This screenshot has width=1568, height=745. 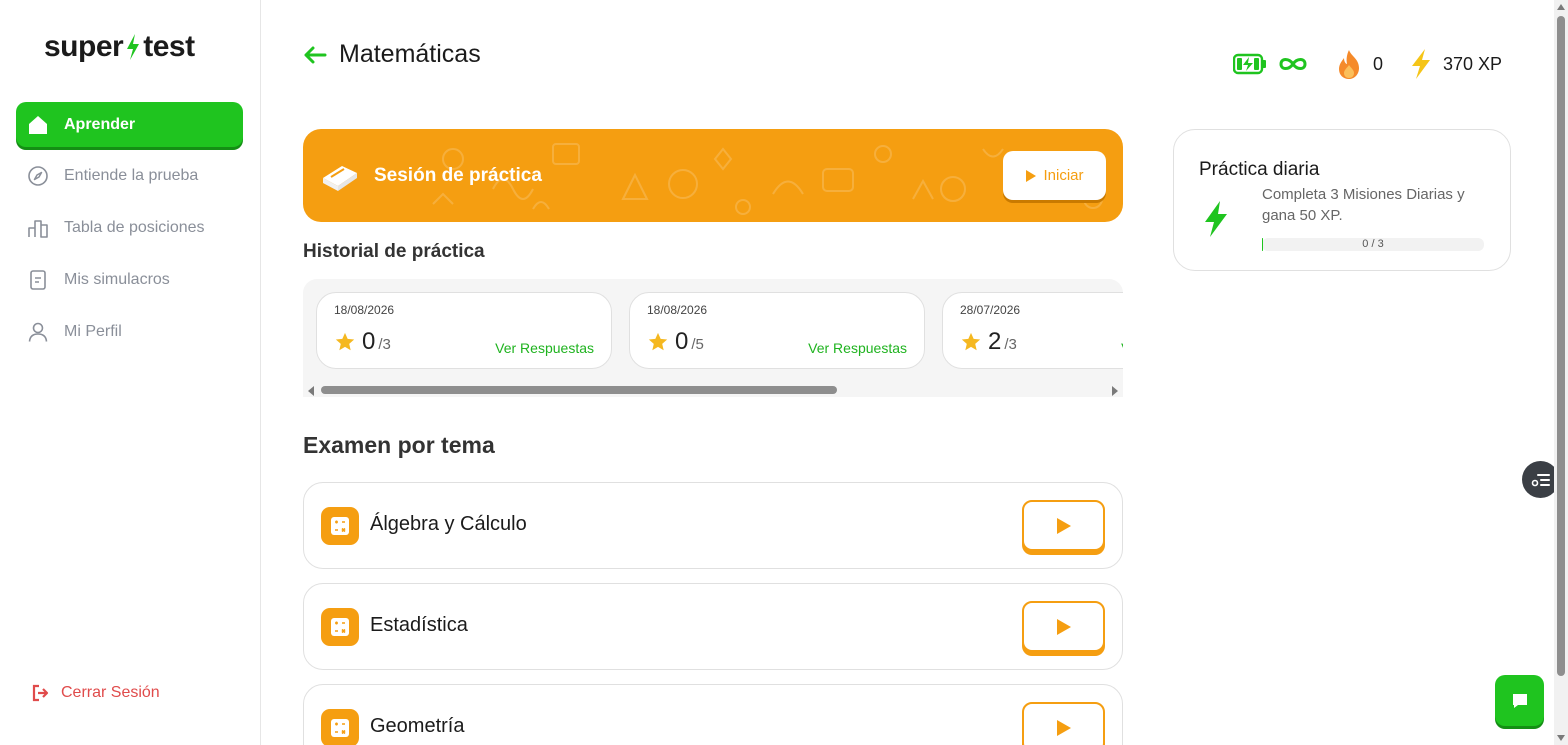 What do you see at coordinates (134, 227) in the screenshot?
I see `sidebar-item-label: Tabla de posiciones` at bounding box center [134, 227].